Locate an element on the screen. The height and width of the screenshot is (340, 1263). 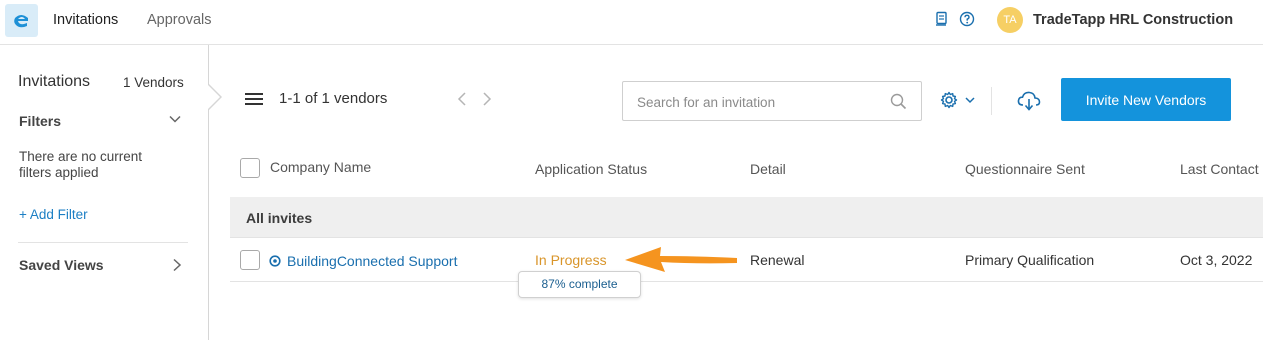
add-filter-link: + Add Filter is located at coordinates (53, 214).